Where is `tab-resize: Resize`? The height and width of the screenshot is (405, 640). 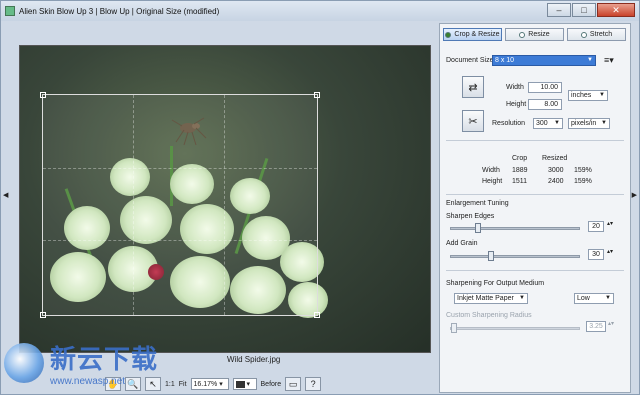
tab-resize: Resize is located at coordinates (534, 34).